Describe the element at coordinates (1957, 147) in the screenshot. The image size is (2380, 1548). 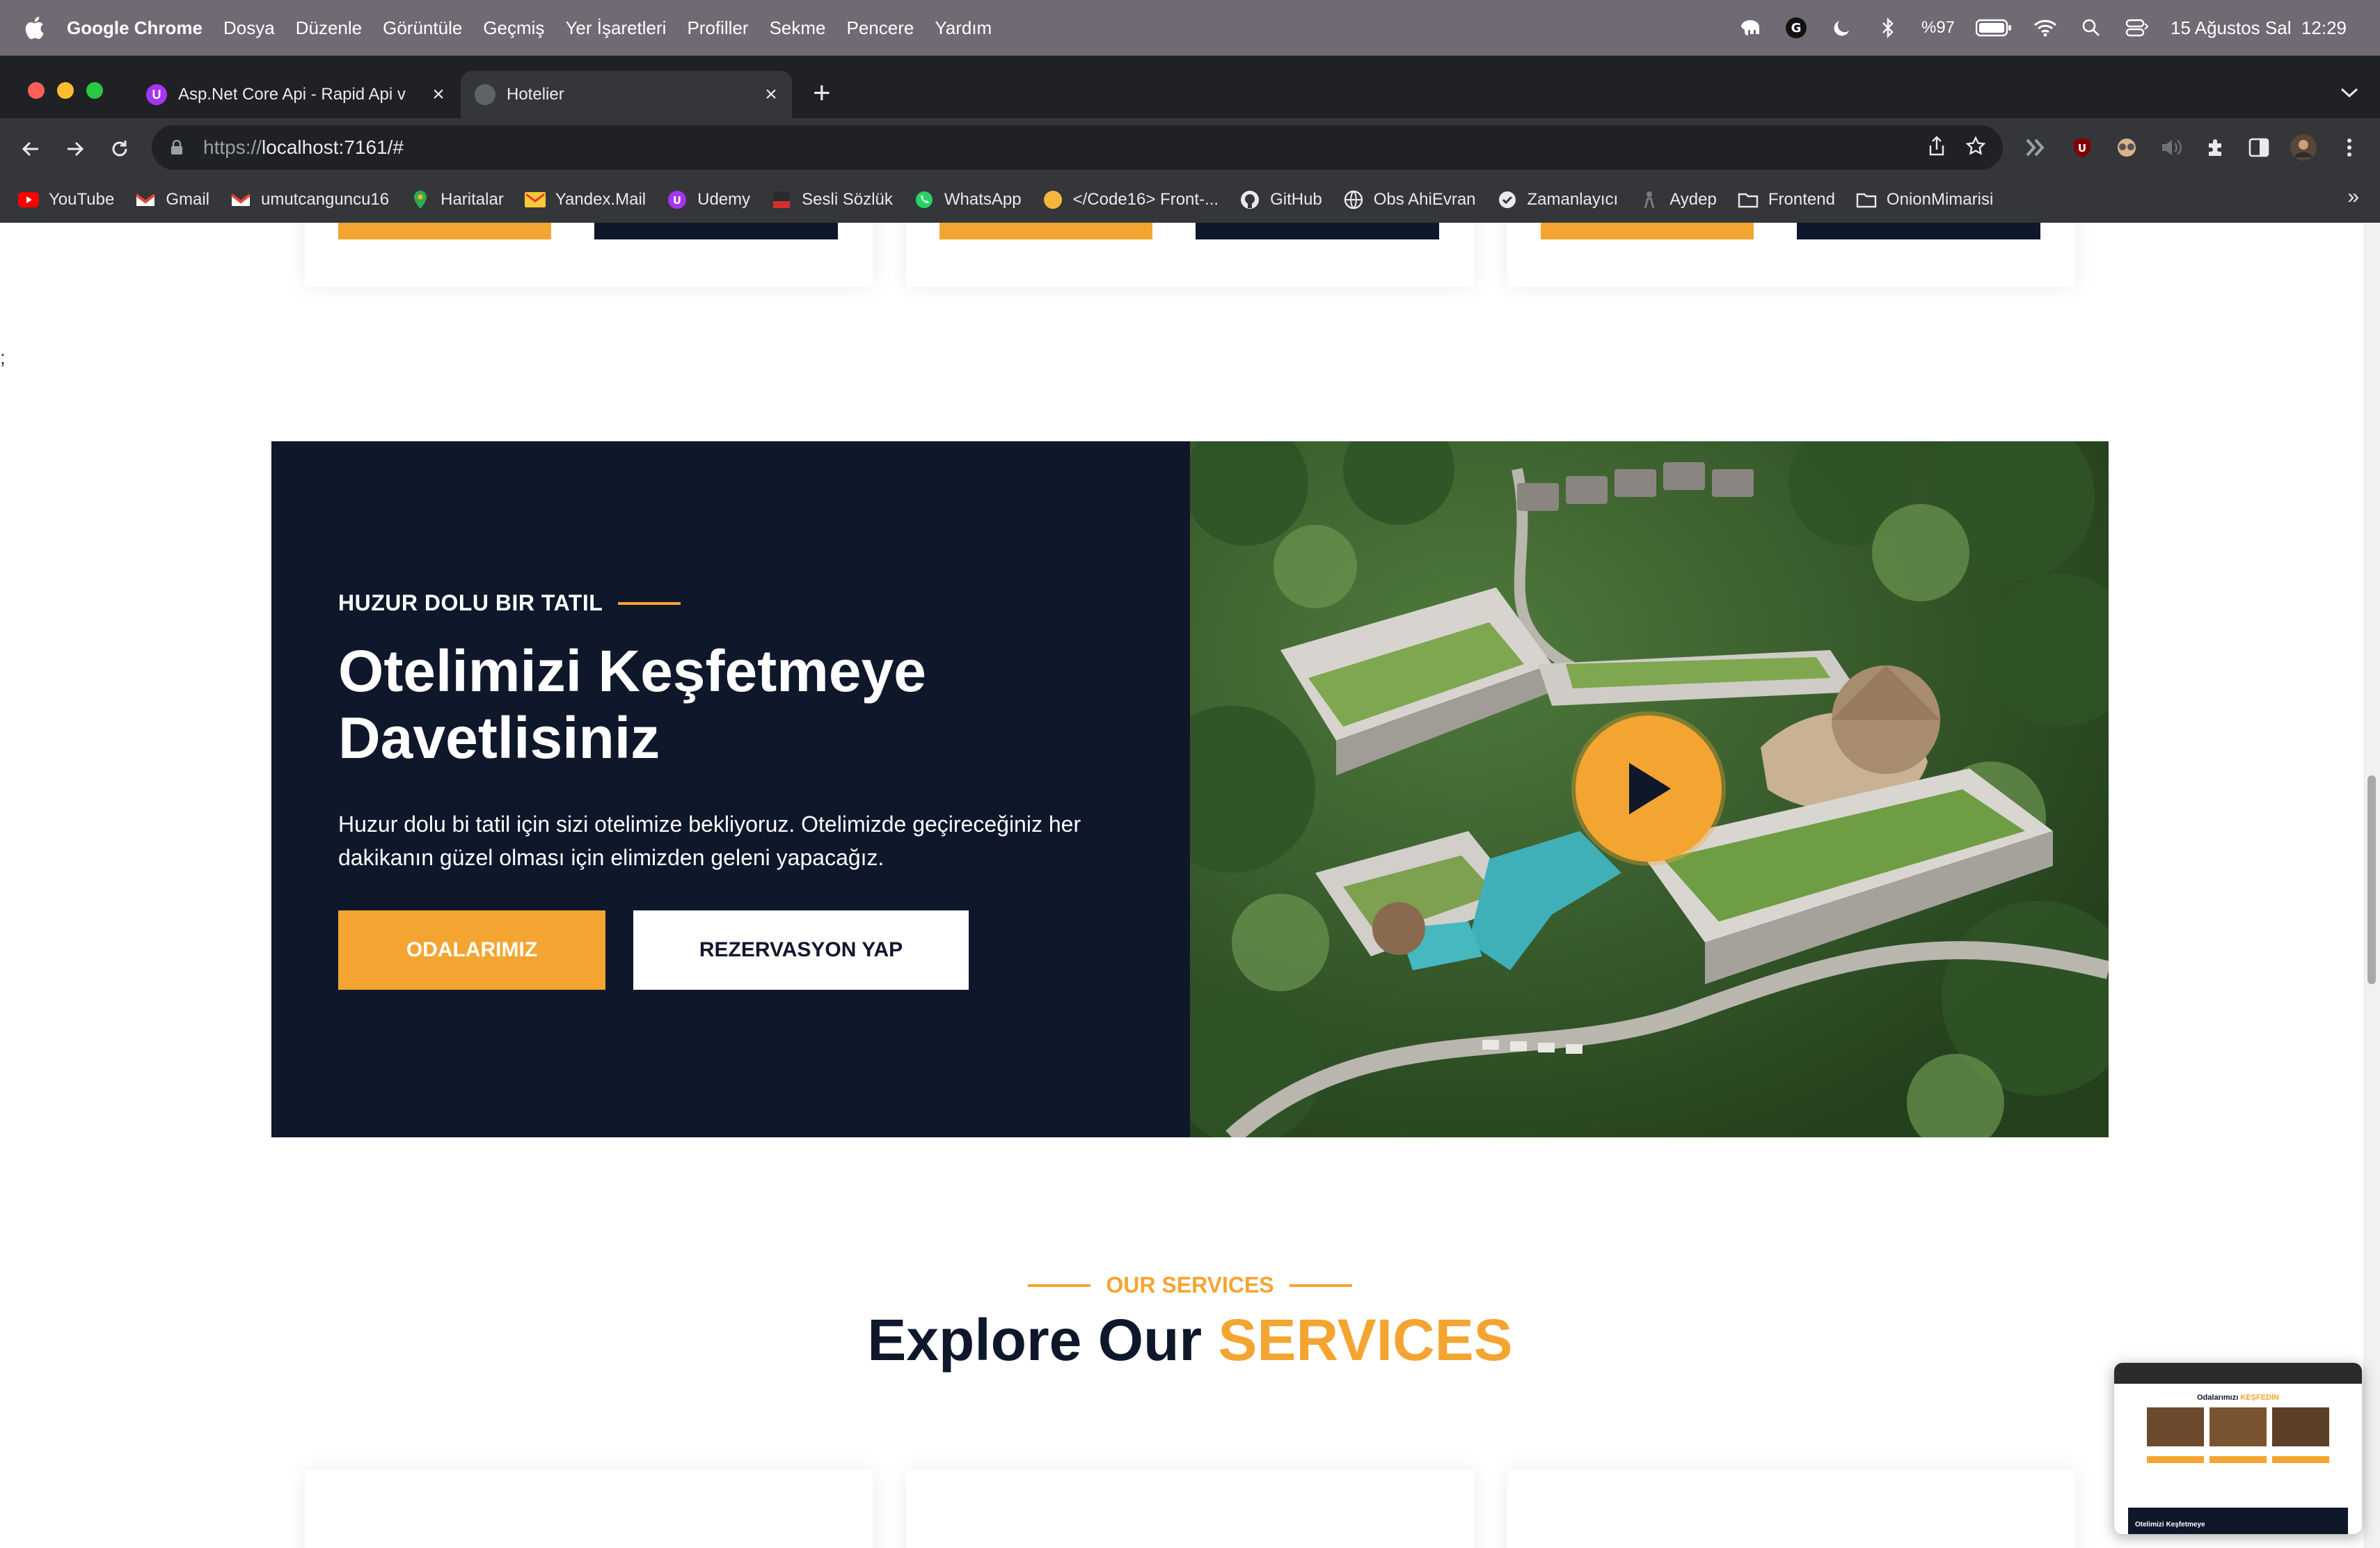
I see `omnibox-actions` at that location.